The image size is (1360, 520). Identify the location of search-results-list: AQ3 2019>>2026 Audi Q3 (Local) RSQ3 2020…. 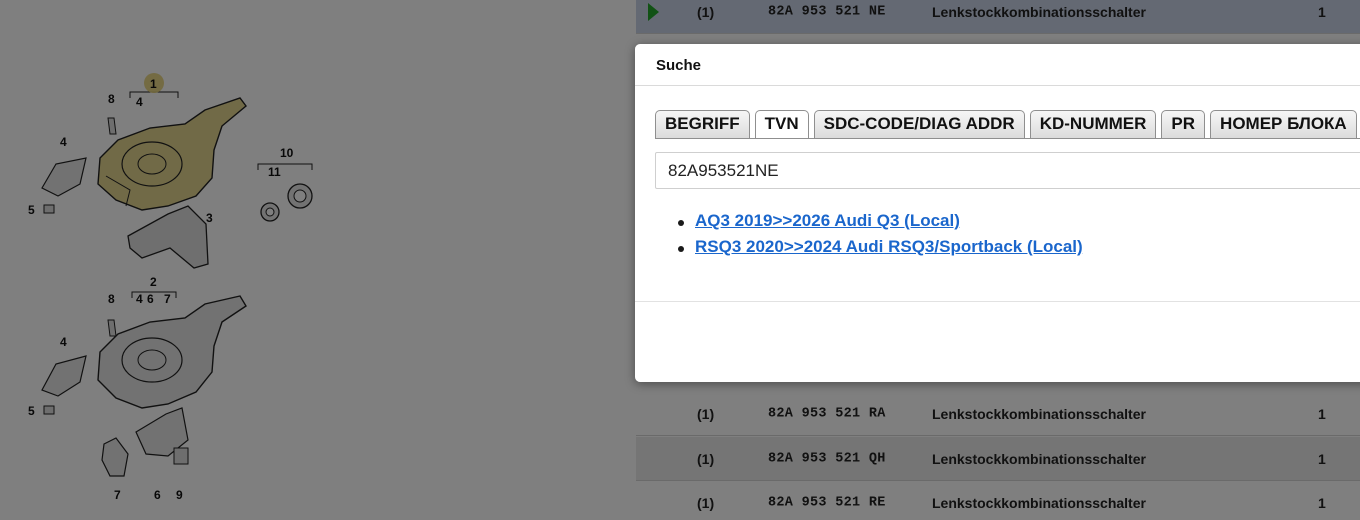
(880, 237).